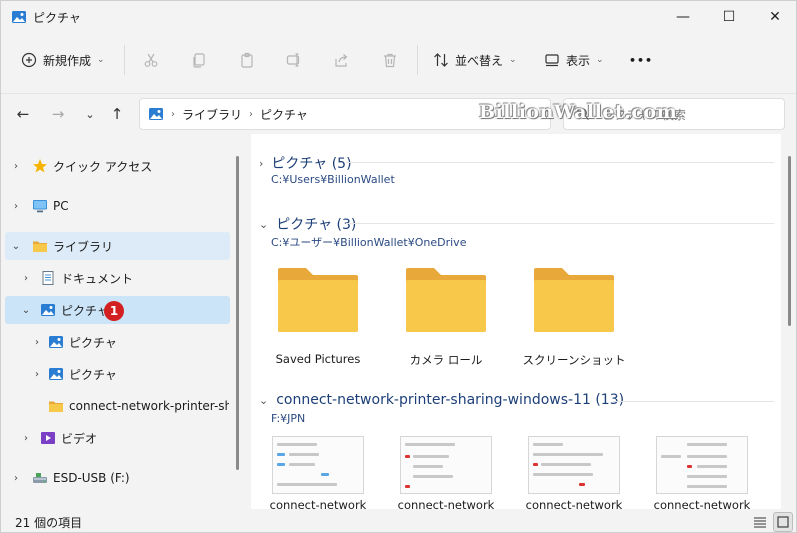 The width and height of the screenshot is (797, 533). I want to click on breadcrumb-pictures: ピクチャ, so click(284, 114).